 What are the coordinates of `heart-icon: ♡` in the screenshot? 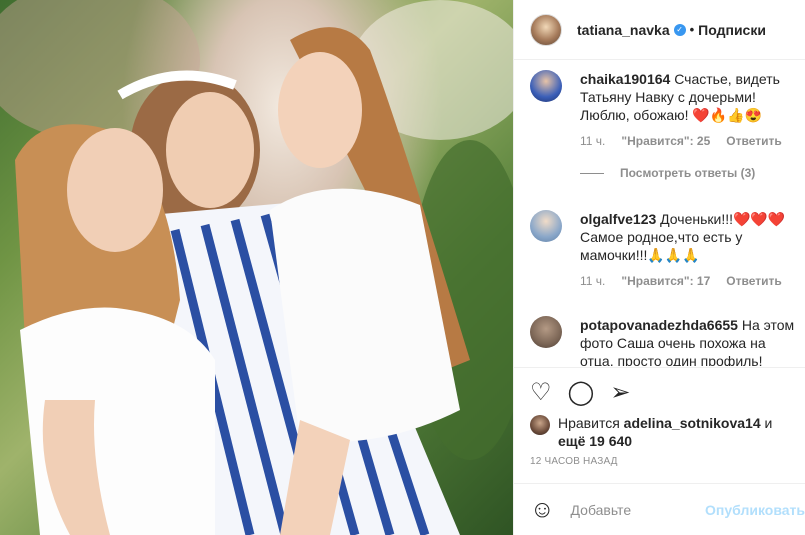 It's located at (541, 393).